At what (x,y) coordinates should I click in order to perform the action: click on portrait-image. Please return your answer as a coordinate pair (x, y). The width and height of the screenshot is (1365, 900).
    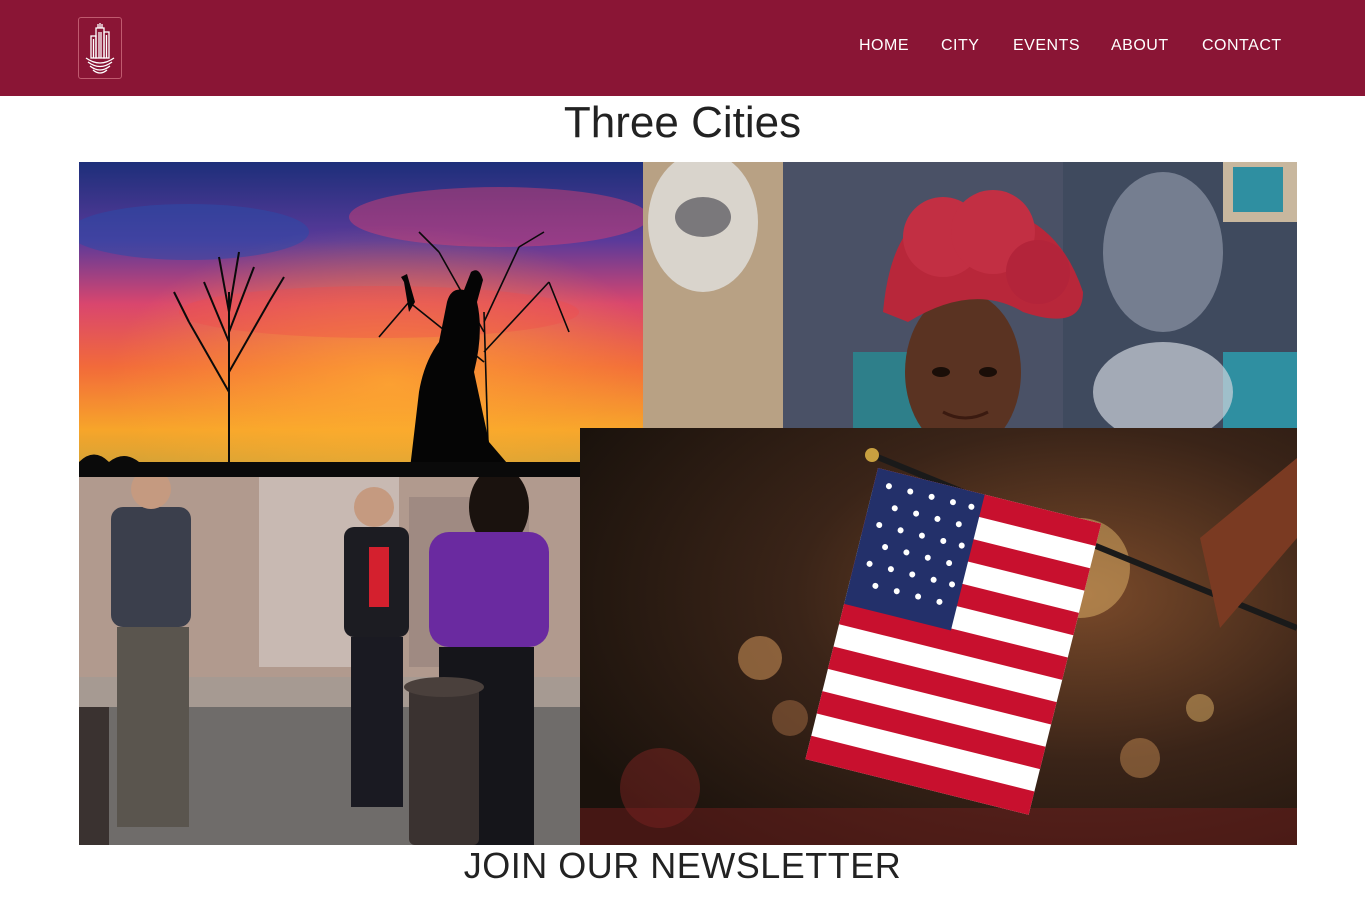
    Looking at the image, I should click on (970, 295).